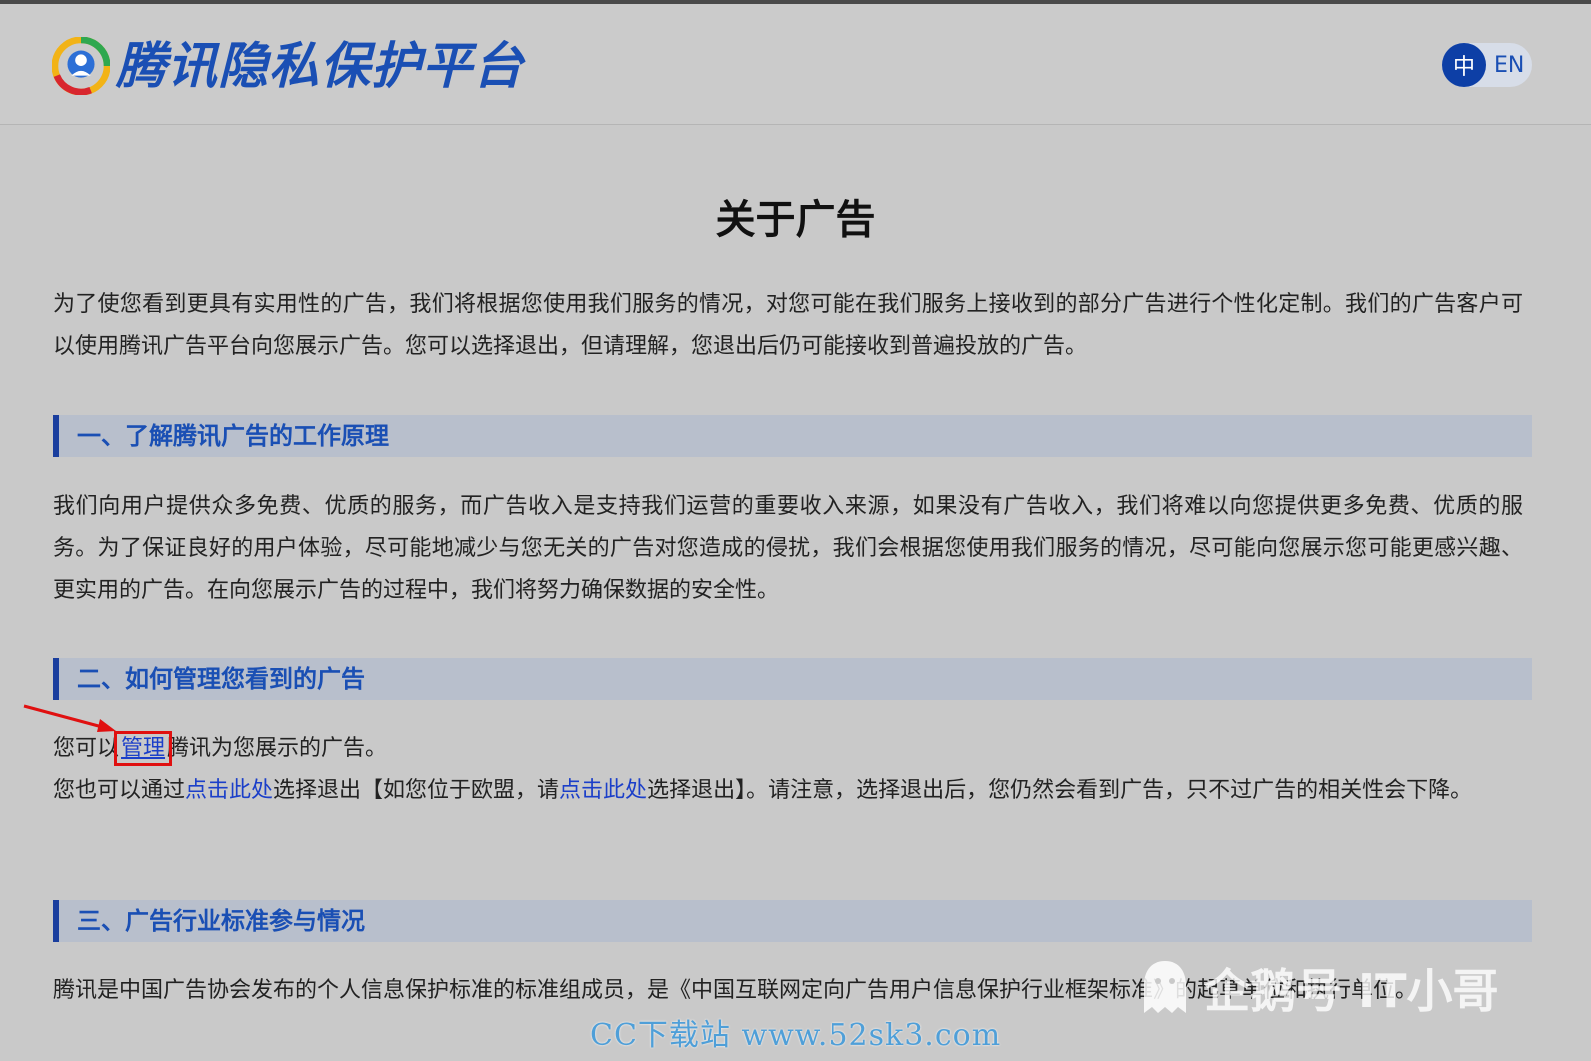  Describe the element at coordinates (1165, 987) in the screenshot. I see `penguin-ghost-icon` at that location.